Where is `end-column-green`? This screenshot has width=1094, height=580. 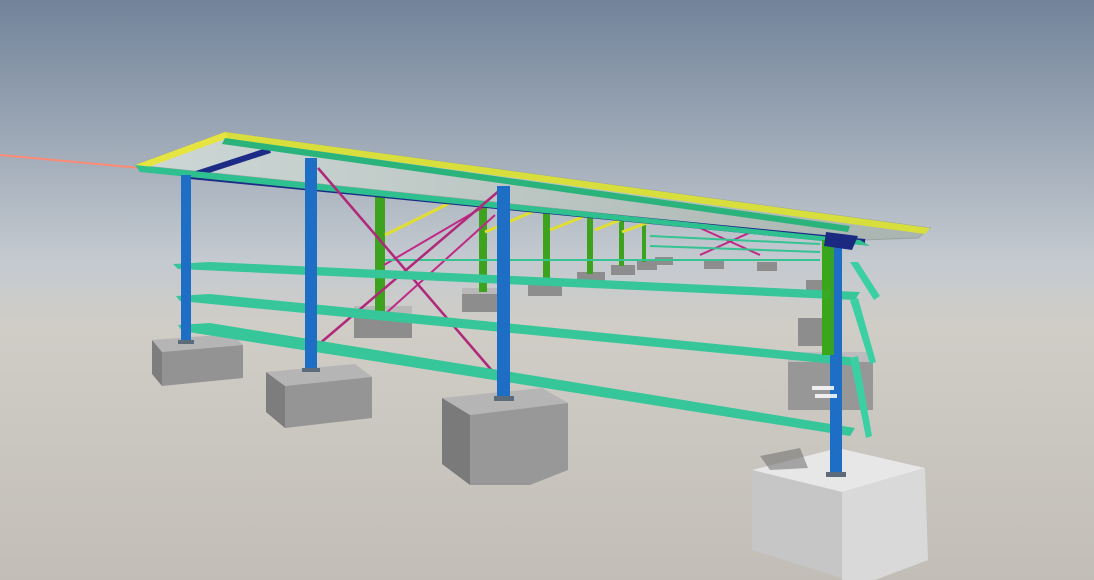 end-column-green is located at coordinates (828, 297).